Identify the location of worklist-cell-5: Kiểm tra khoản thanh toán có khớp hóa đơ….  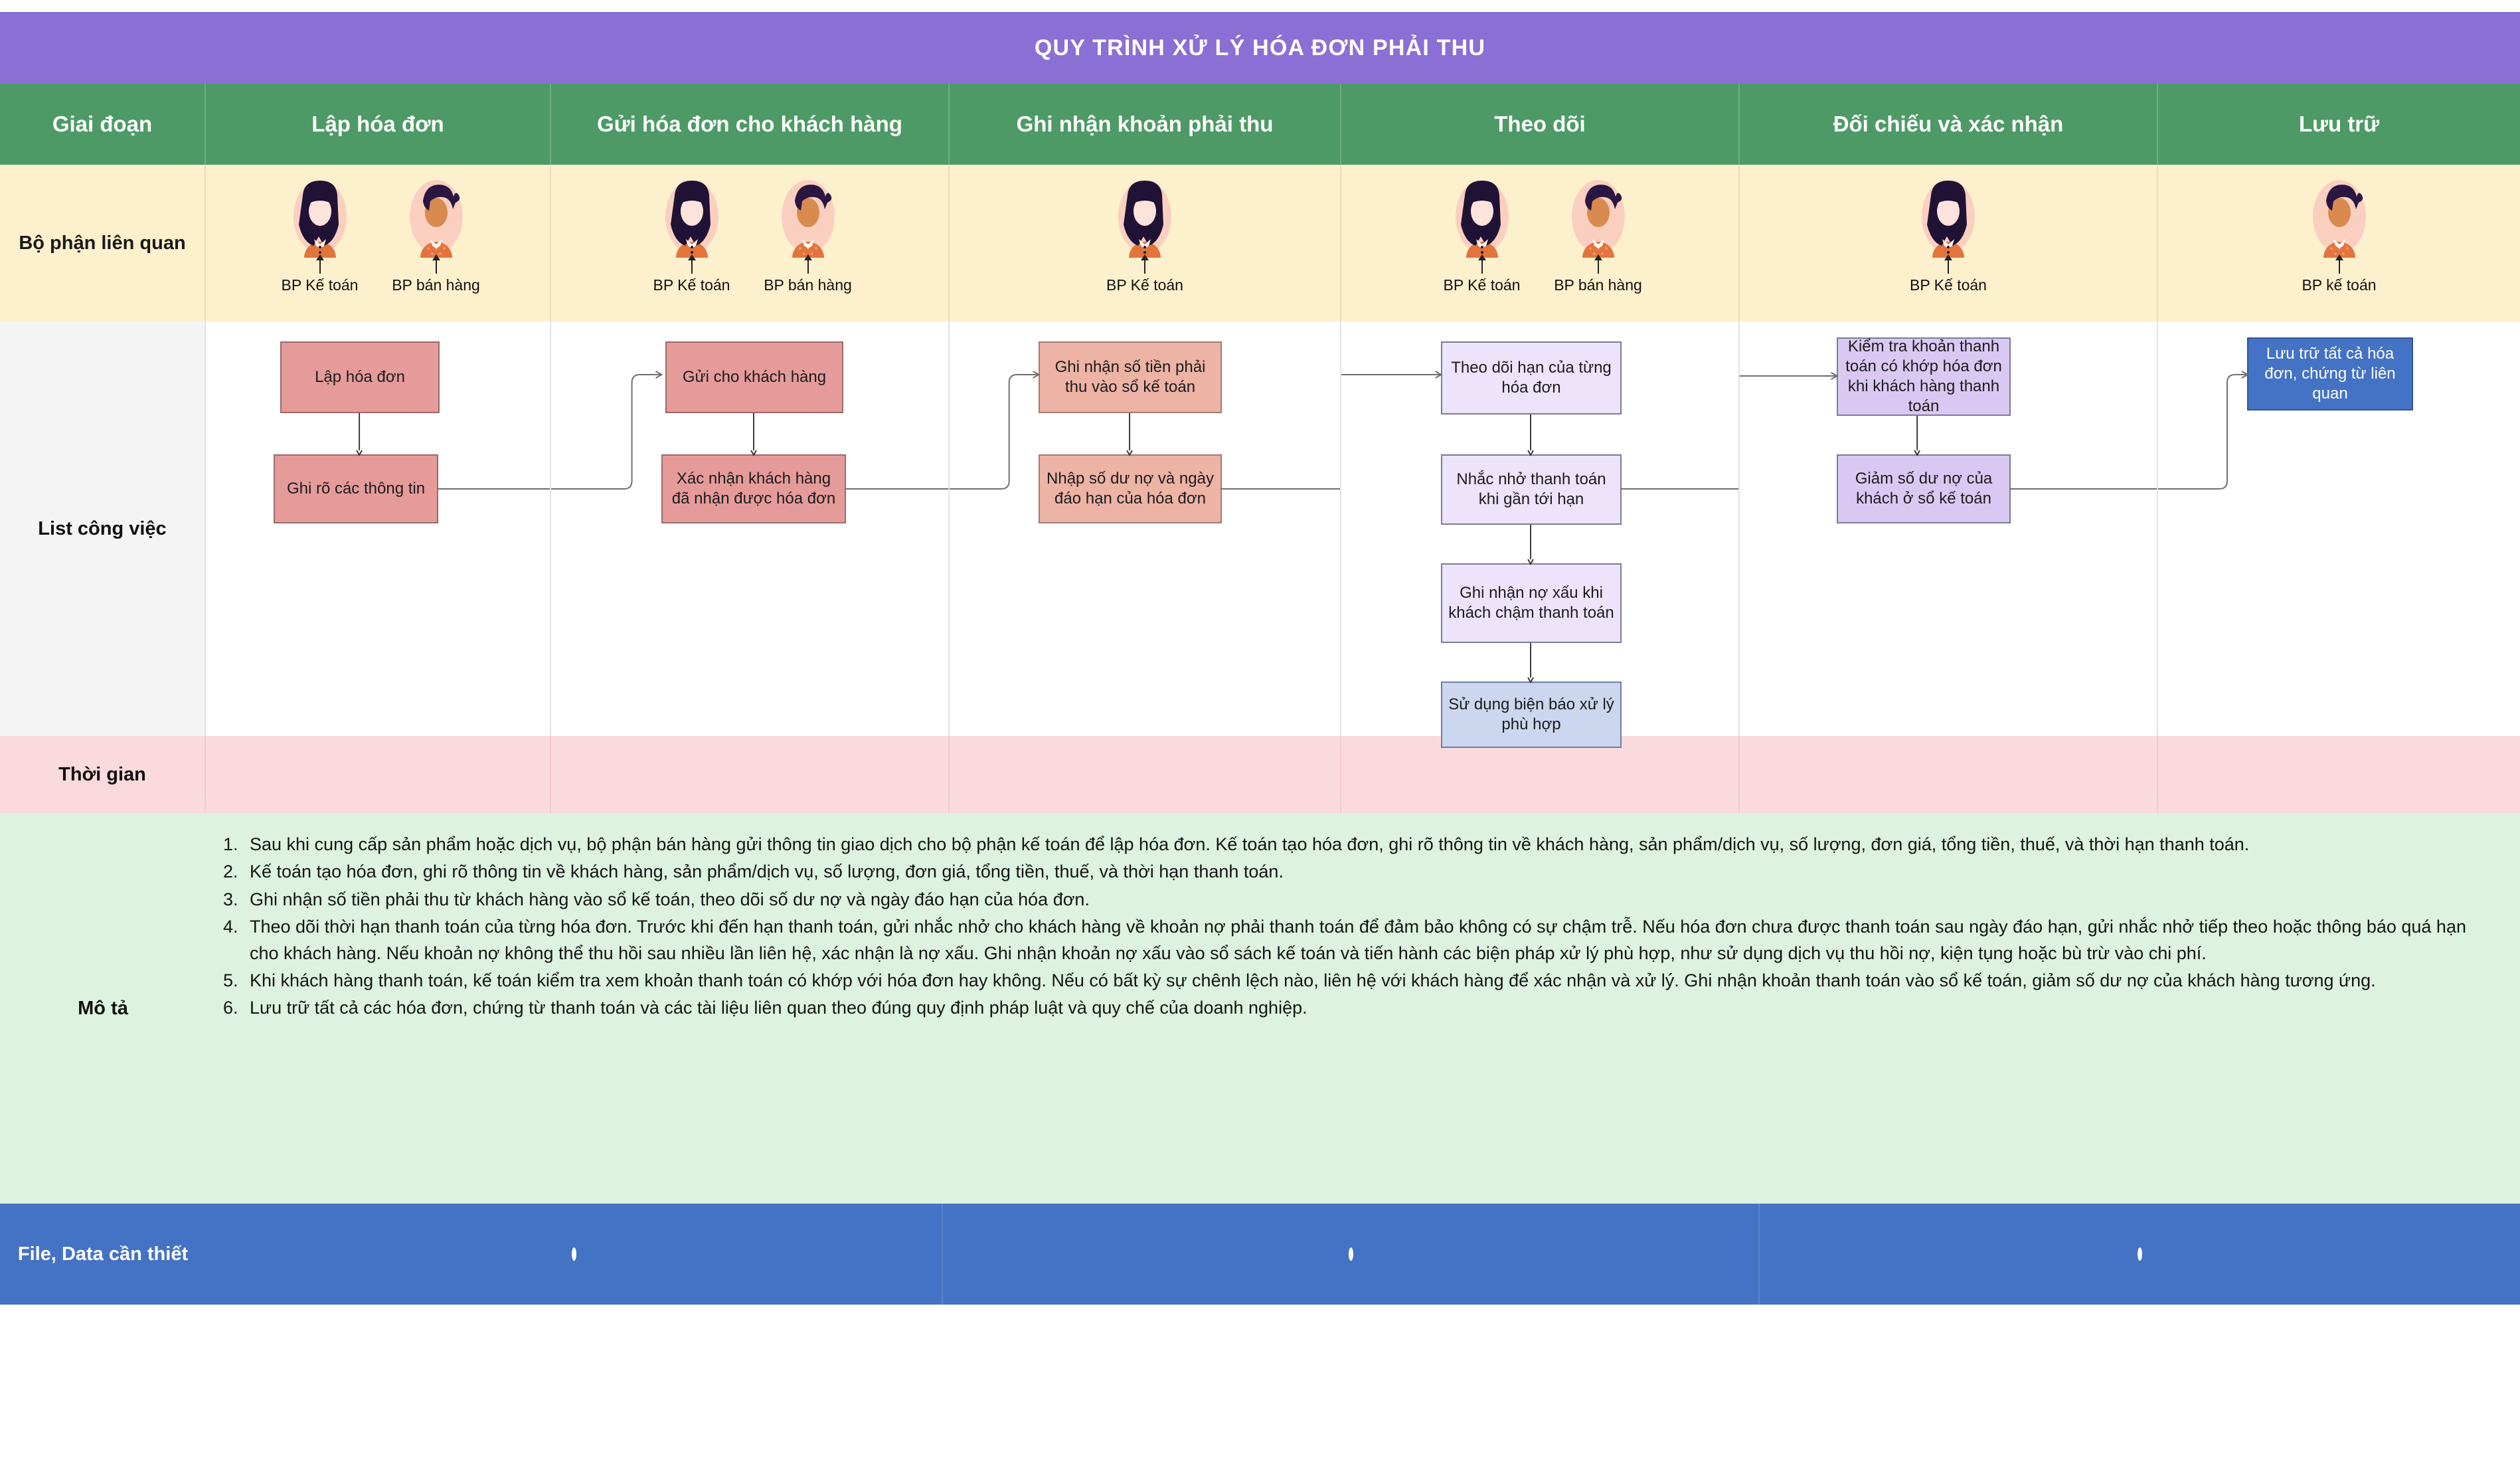
(1949, 528).